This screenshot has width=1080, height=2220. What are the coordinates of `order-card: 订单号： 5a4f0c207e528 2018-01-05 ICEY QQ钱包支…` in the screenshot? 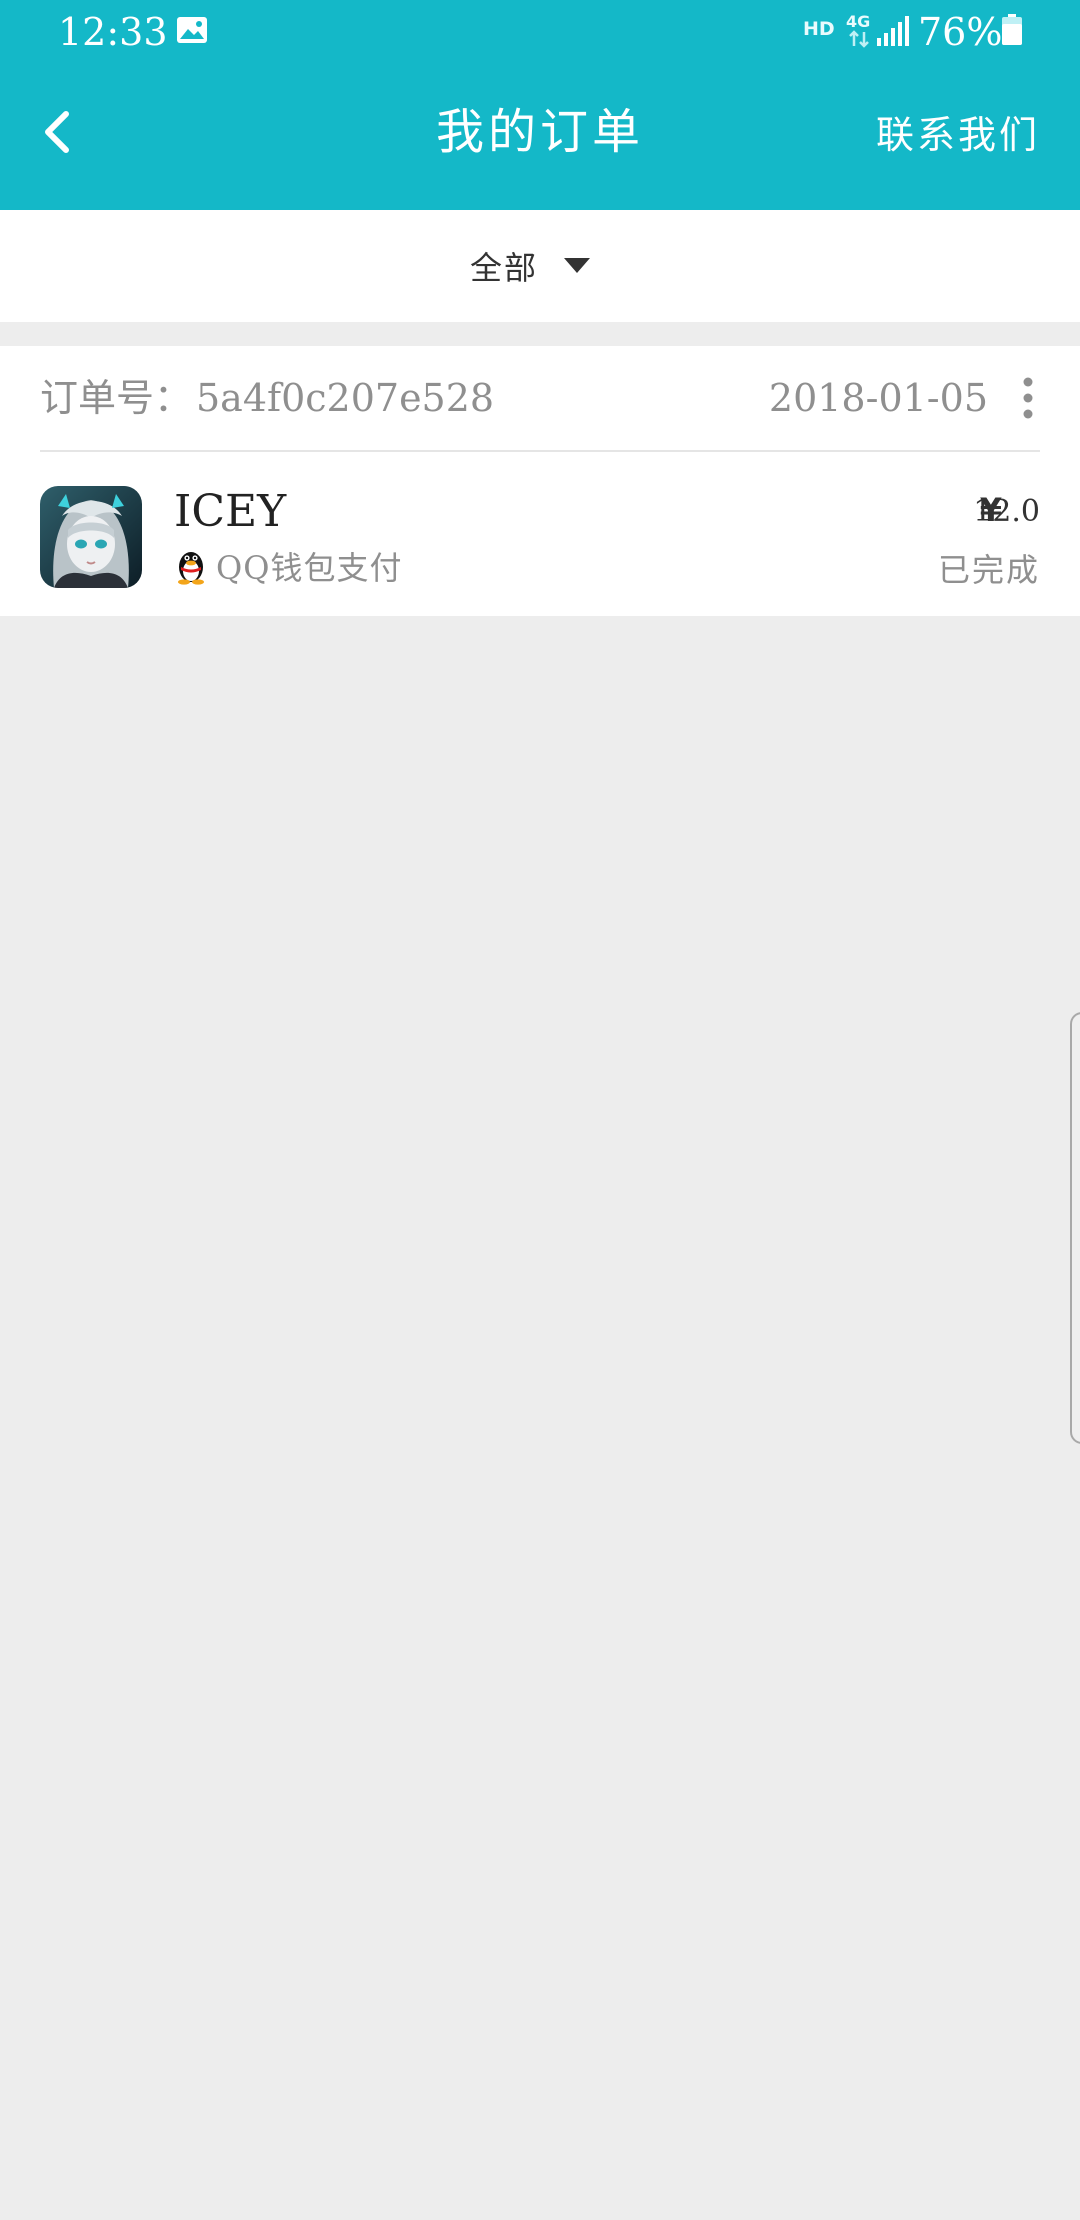 It's located at (540, 481).